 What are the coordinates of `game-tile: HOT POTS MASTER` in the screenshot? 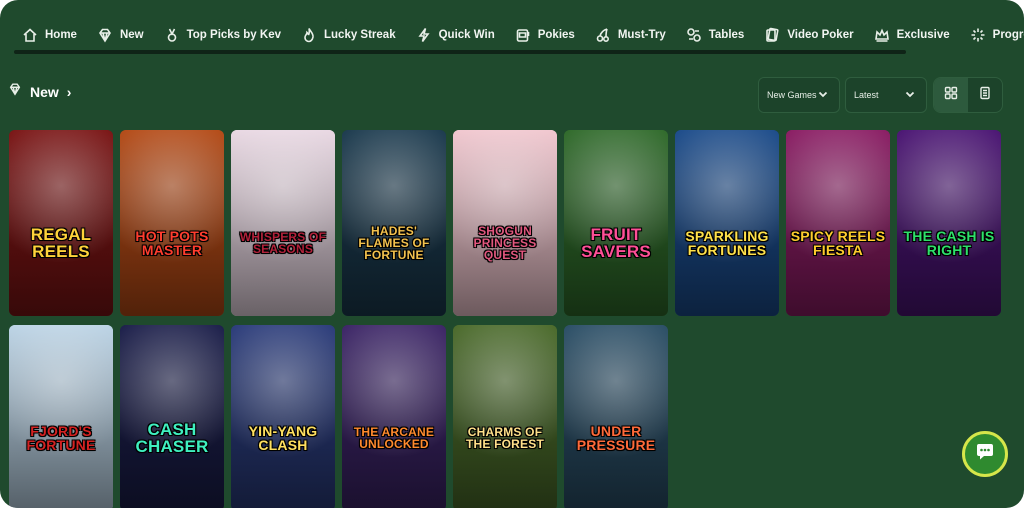 It's located at (172, 223).